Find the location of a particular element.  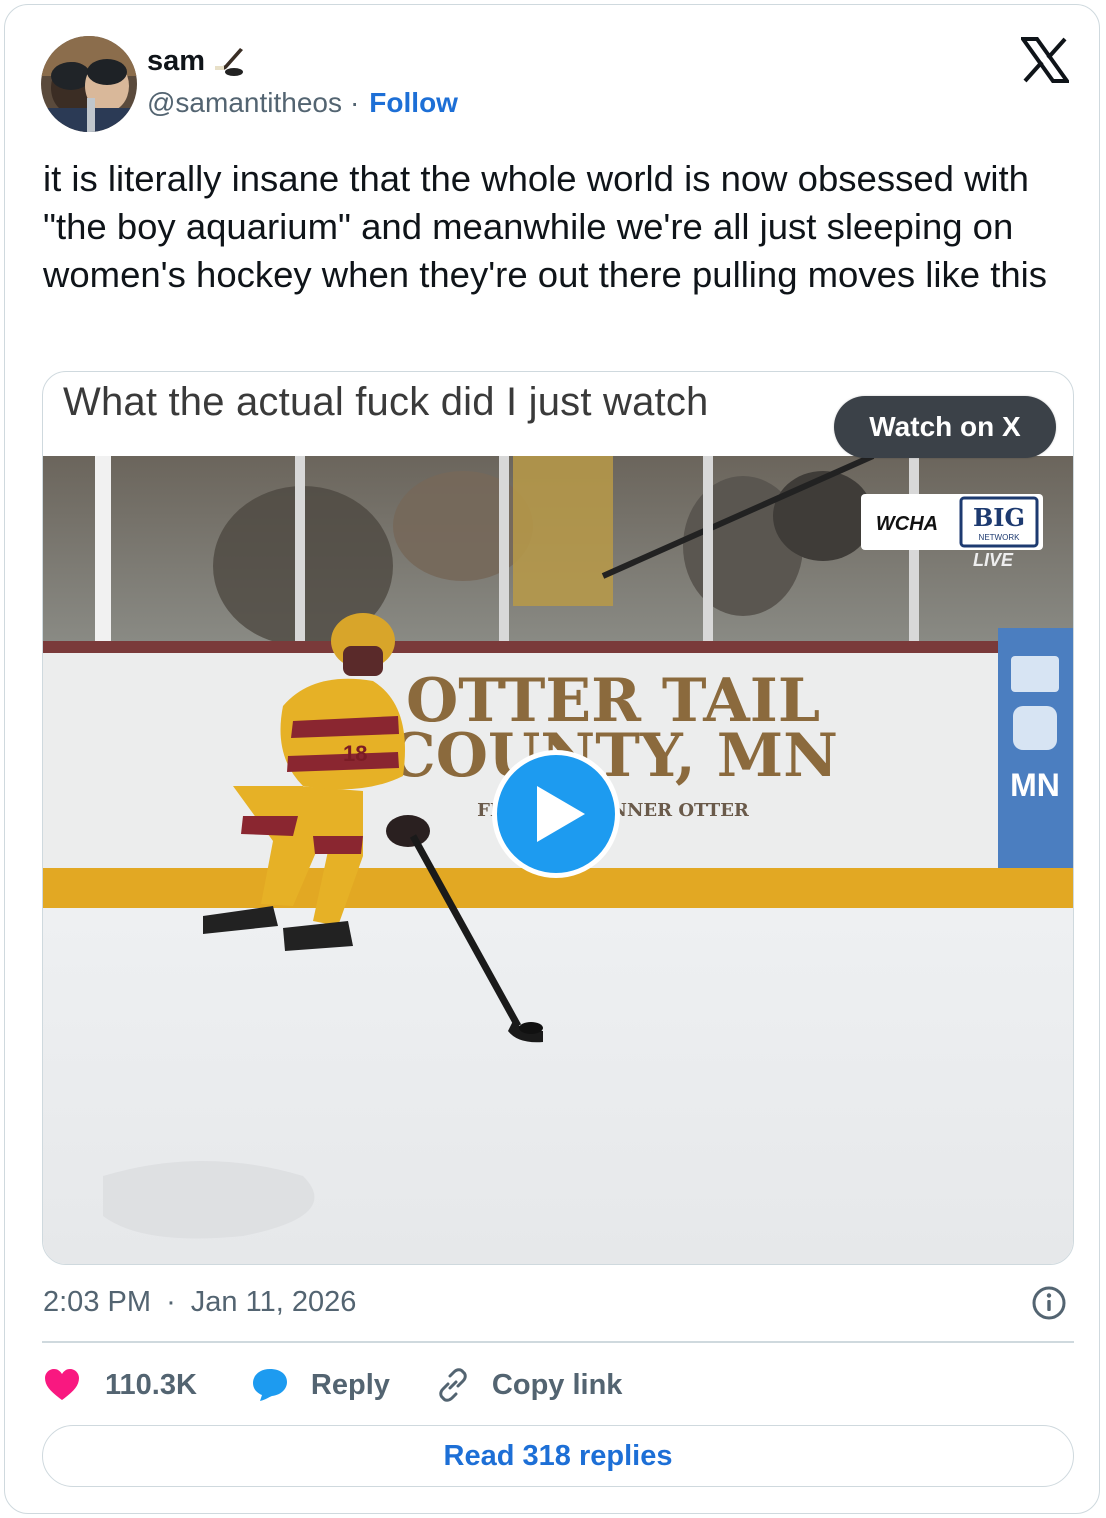

video-caption: What the actual fuck did I just watch is located at coordinates (386, 402).